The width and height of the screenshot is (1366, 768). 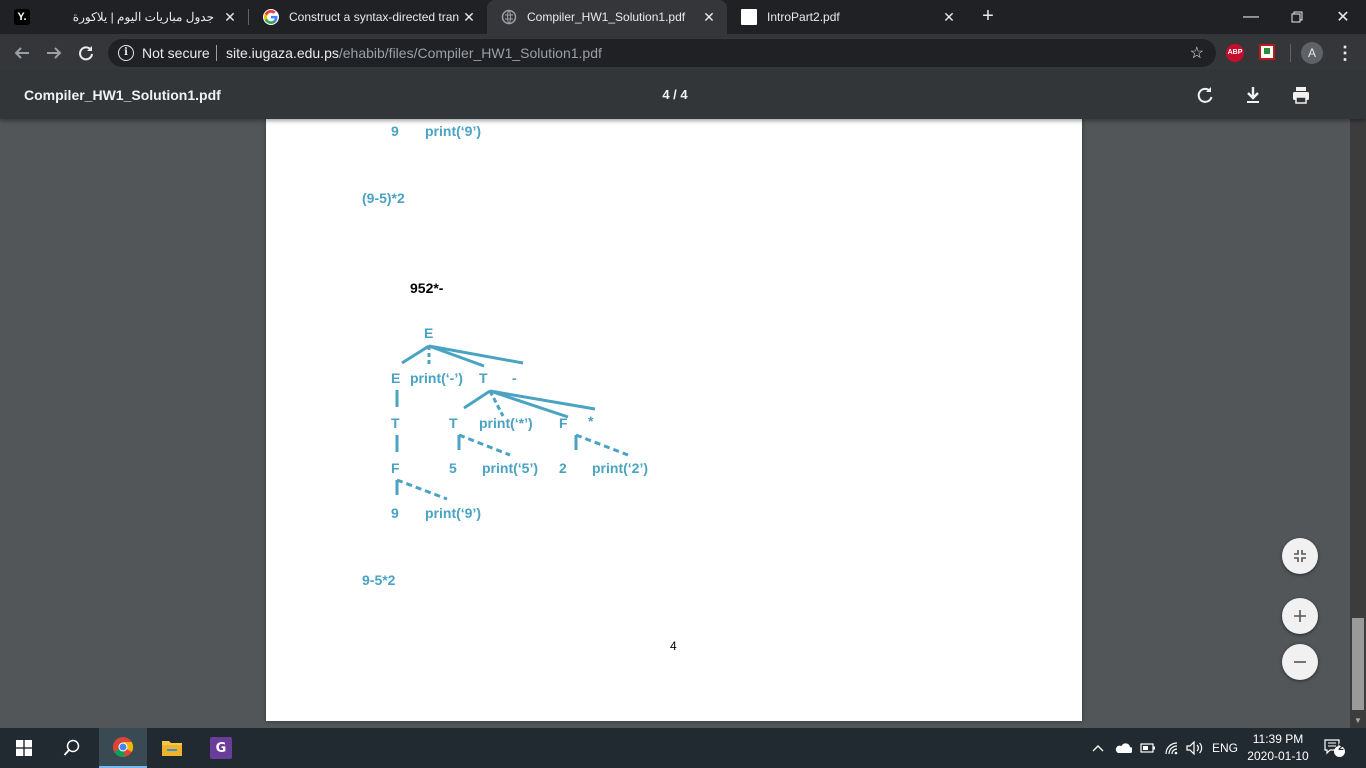 I want to click on tab-title: Compiler_HW1_Solution1.pdf, so click(x=606, y=17).